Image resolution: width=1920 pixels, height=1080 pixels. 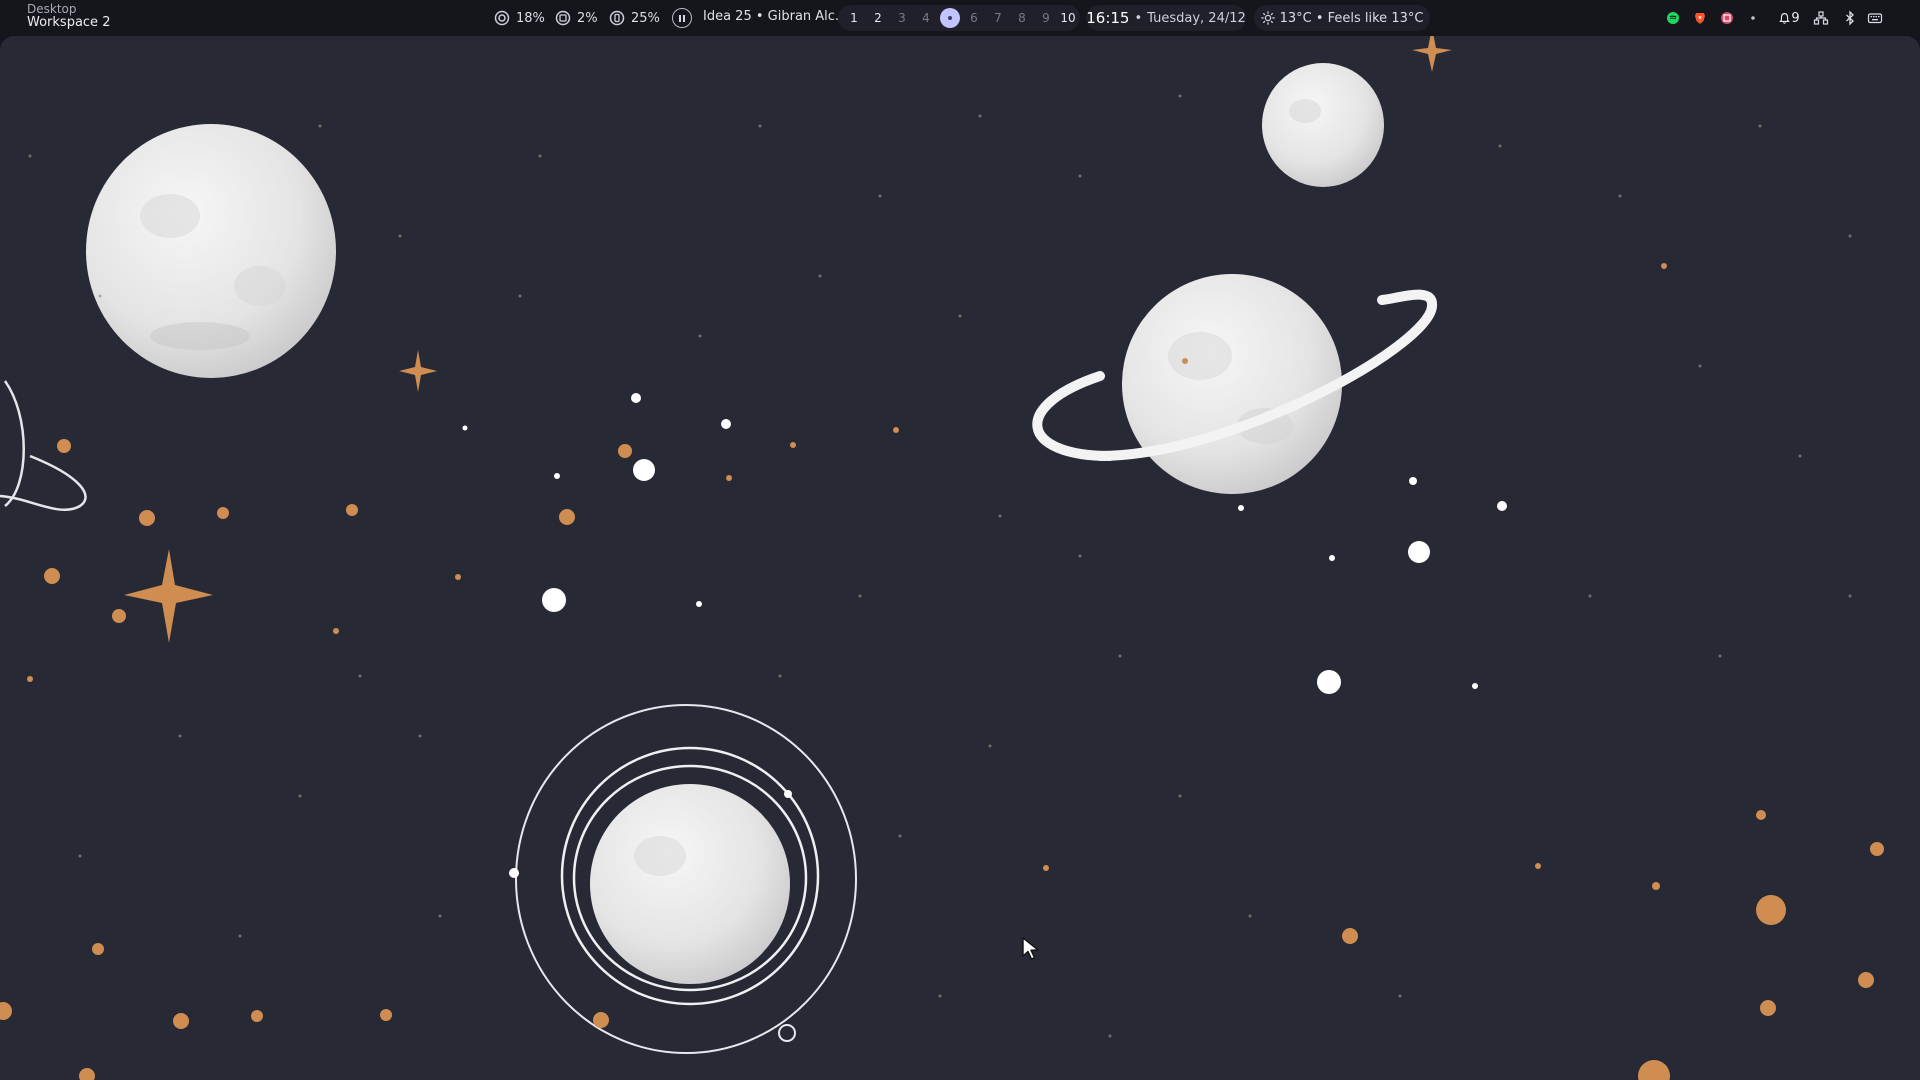 What do you see at coordinates (1875, 18) in the screenshot?
I see `keyboard-icon` at bounding box center [1875, 18].